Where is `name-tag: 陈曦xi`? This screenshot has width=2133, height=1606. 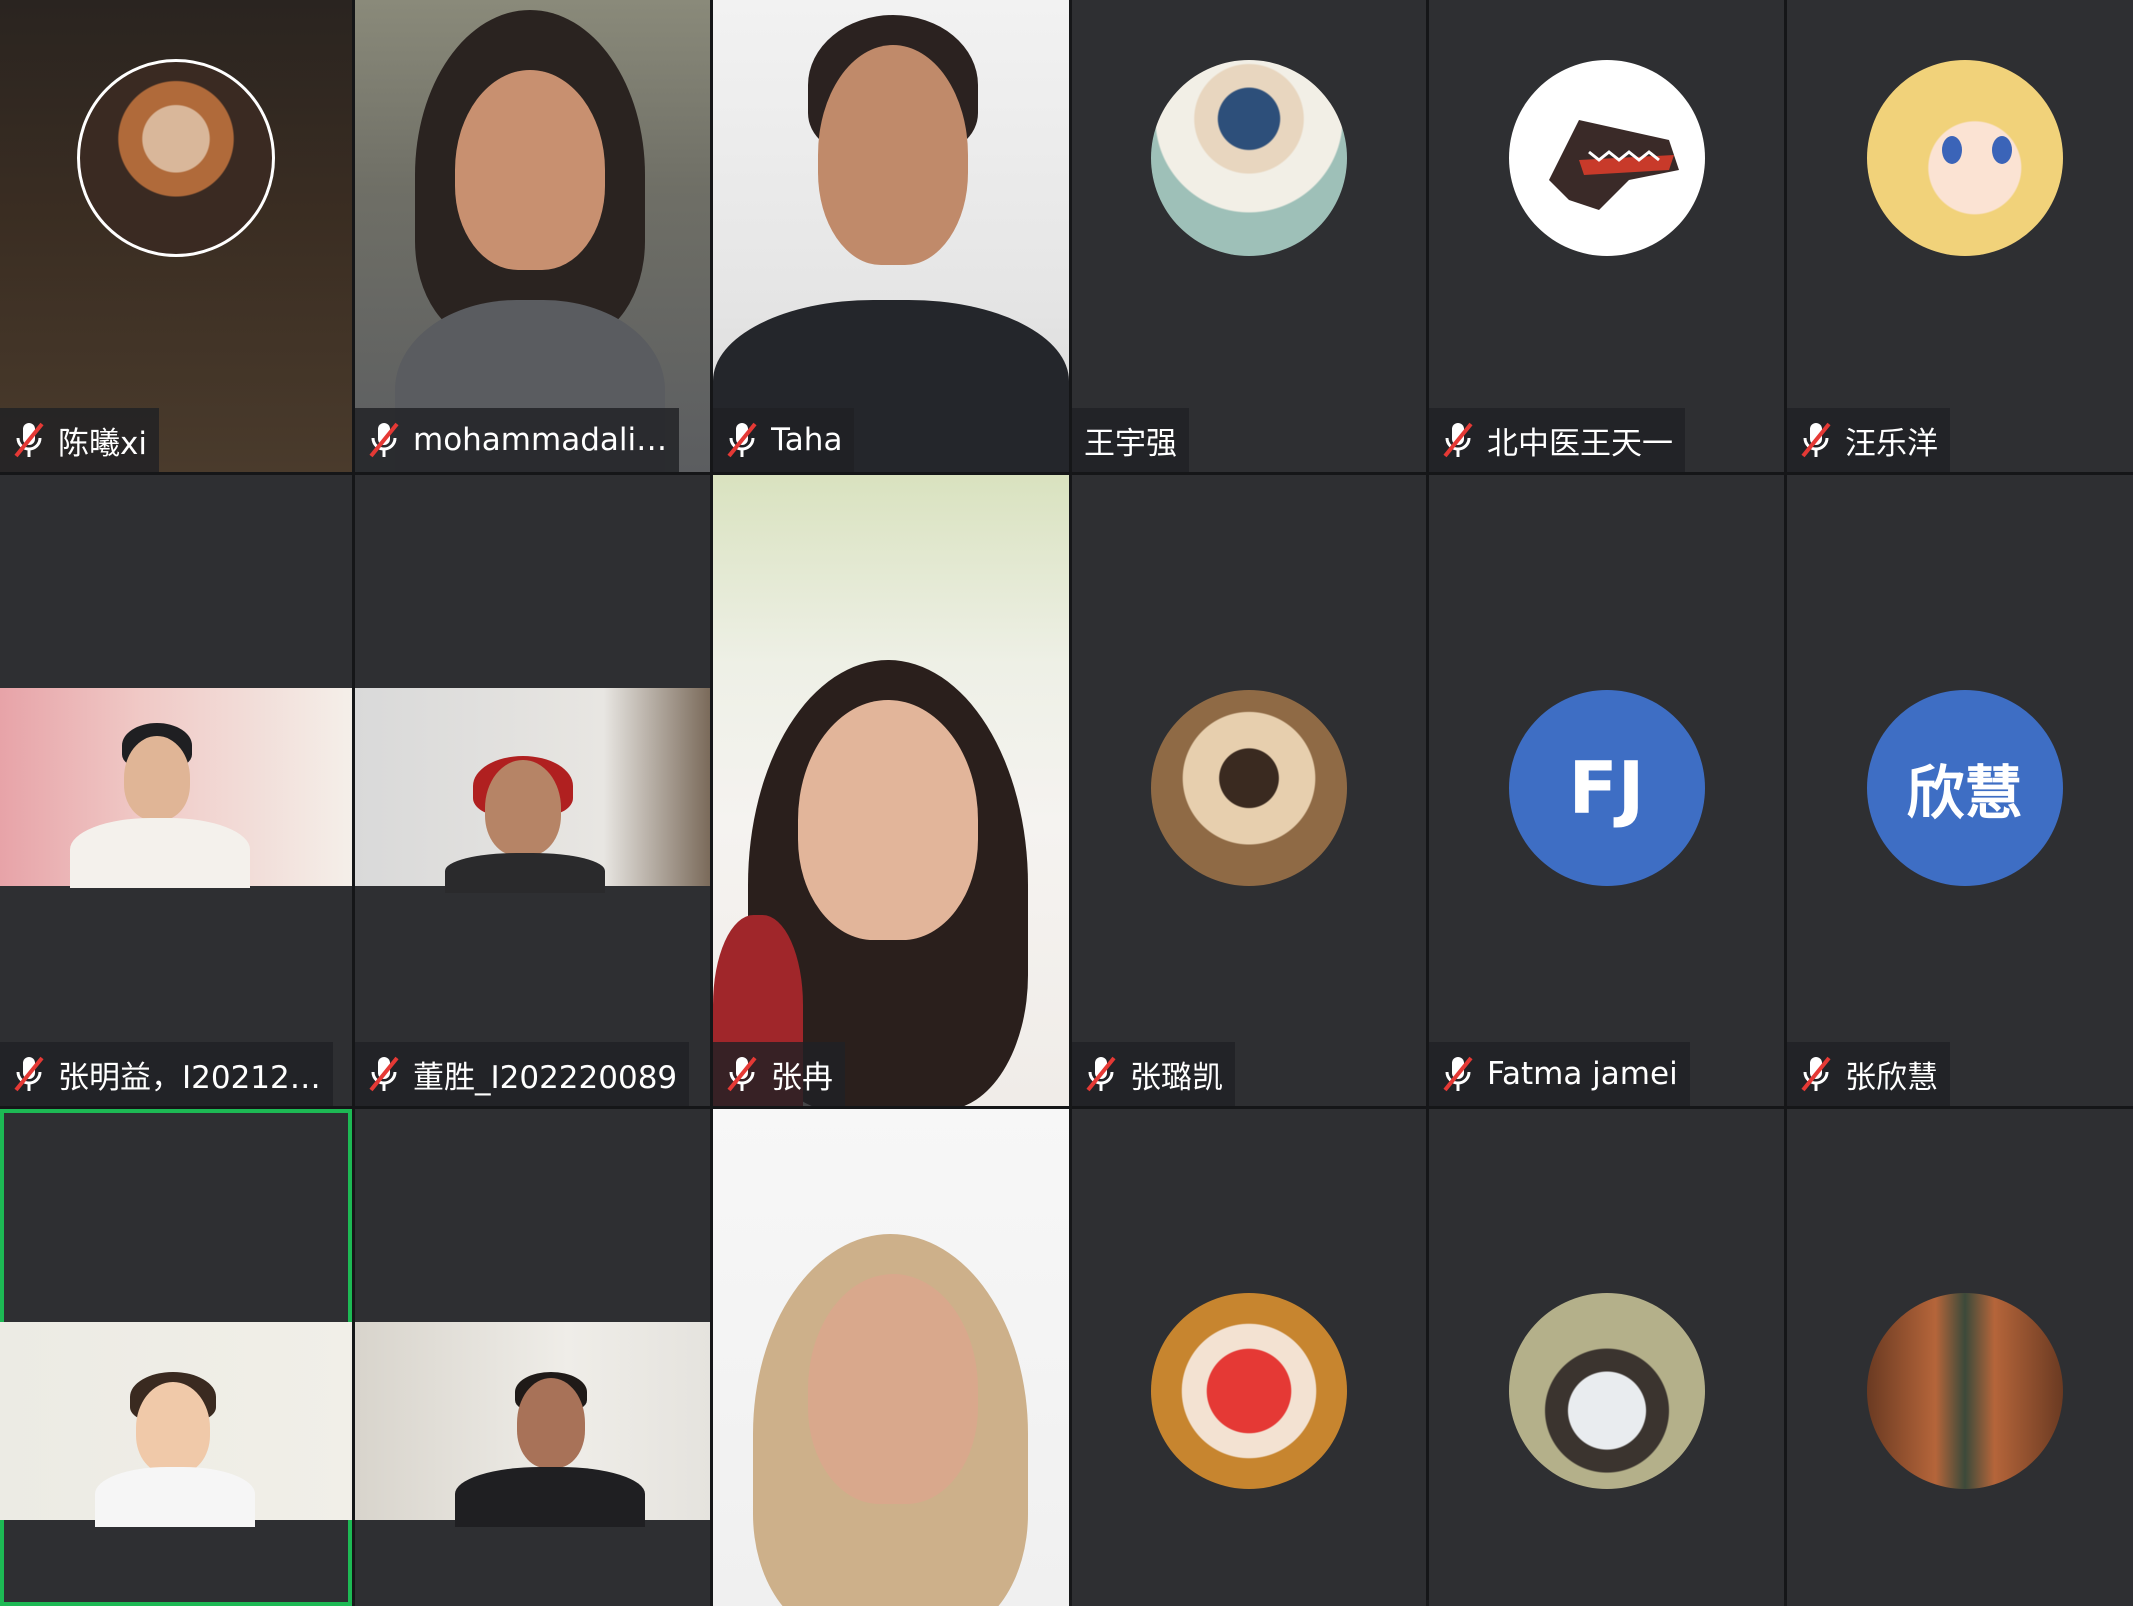 name-tag: 陈曦xi is located at coordinates (79, 440).